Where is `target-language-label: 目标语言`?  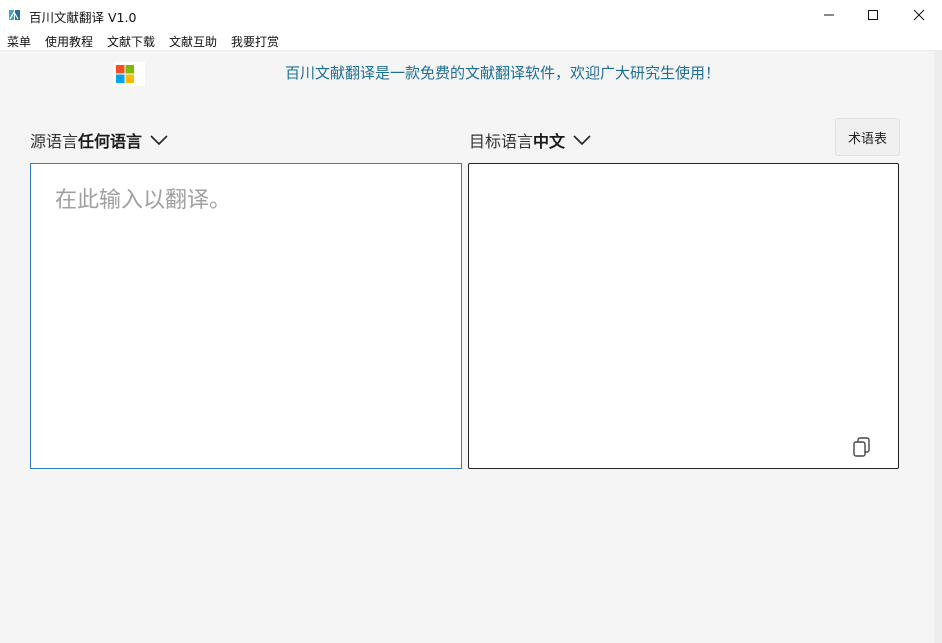 target-language-label: 目标语言 is located at coordinates (501, 141).